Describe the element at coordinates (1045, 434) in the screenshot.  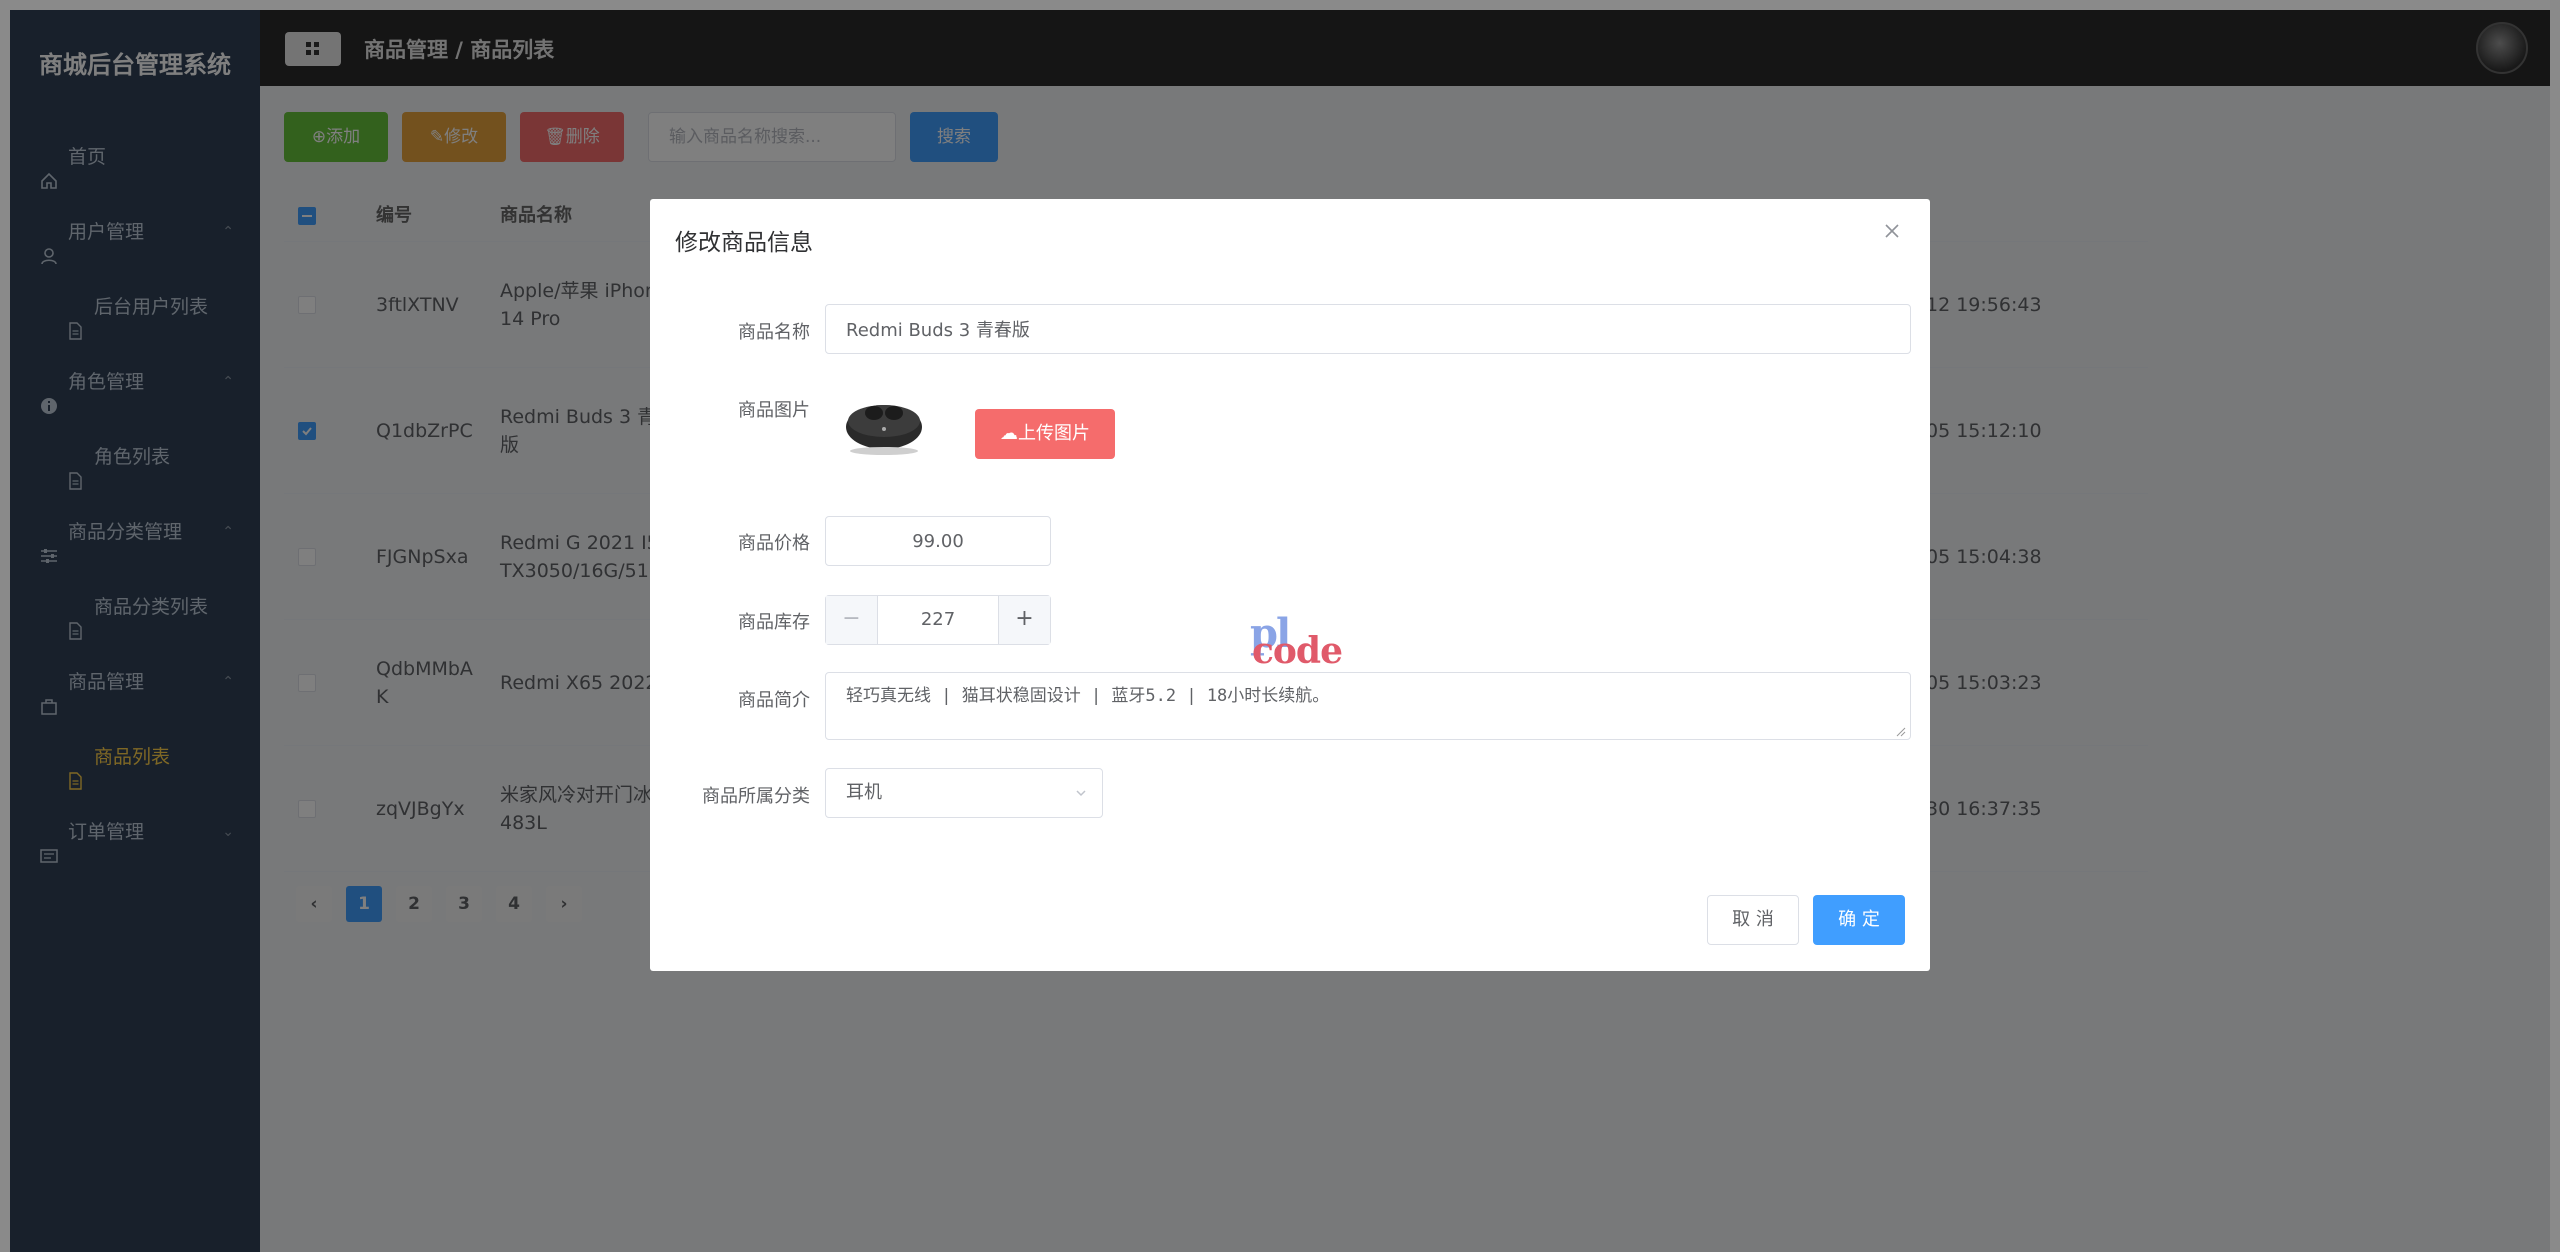
I see `upload-image-button: ☁上传图片` at that location.